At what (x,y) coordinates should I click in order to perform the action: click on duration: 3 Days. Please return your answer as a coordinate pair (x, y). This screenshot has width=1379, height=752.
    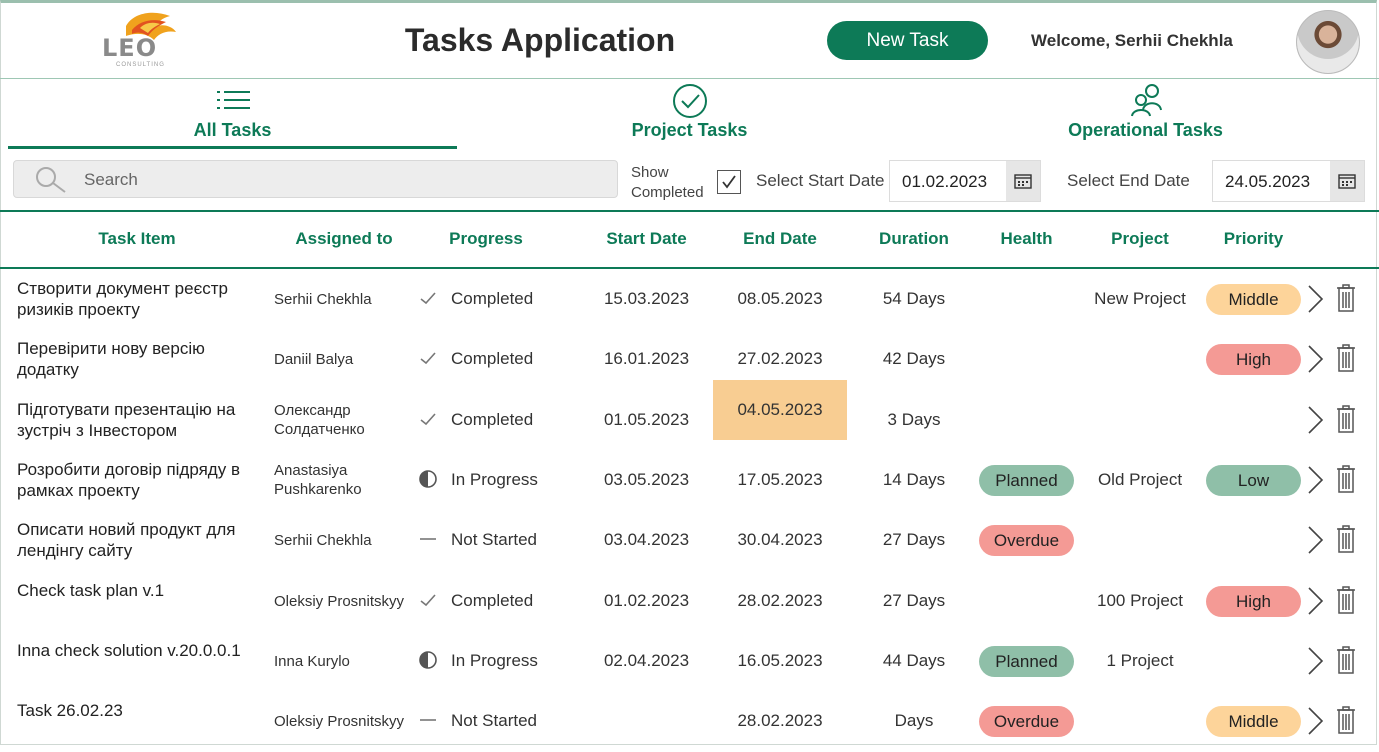
    Looking at the image, I should click on (914, 419).